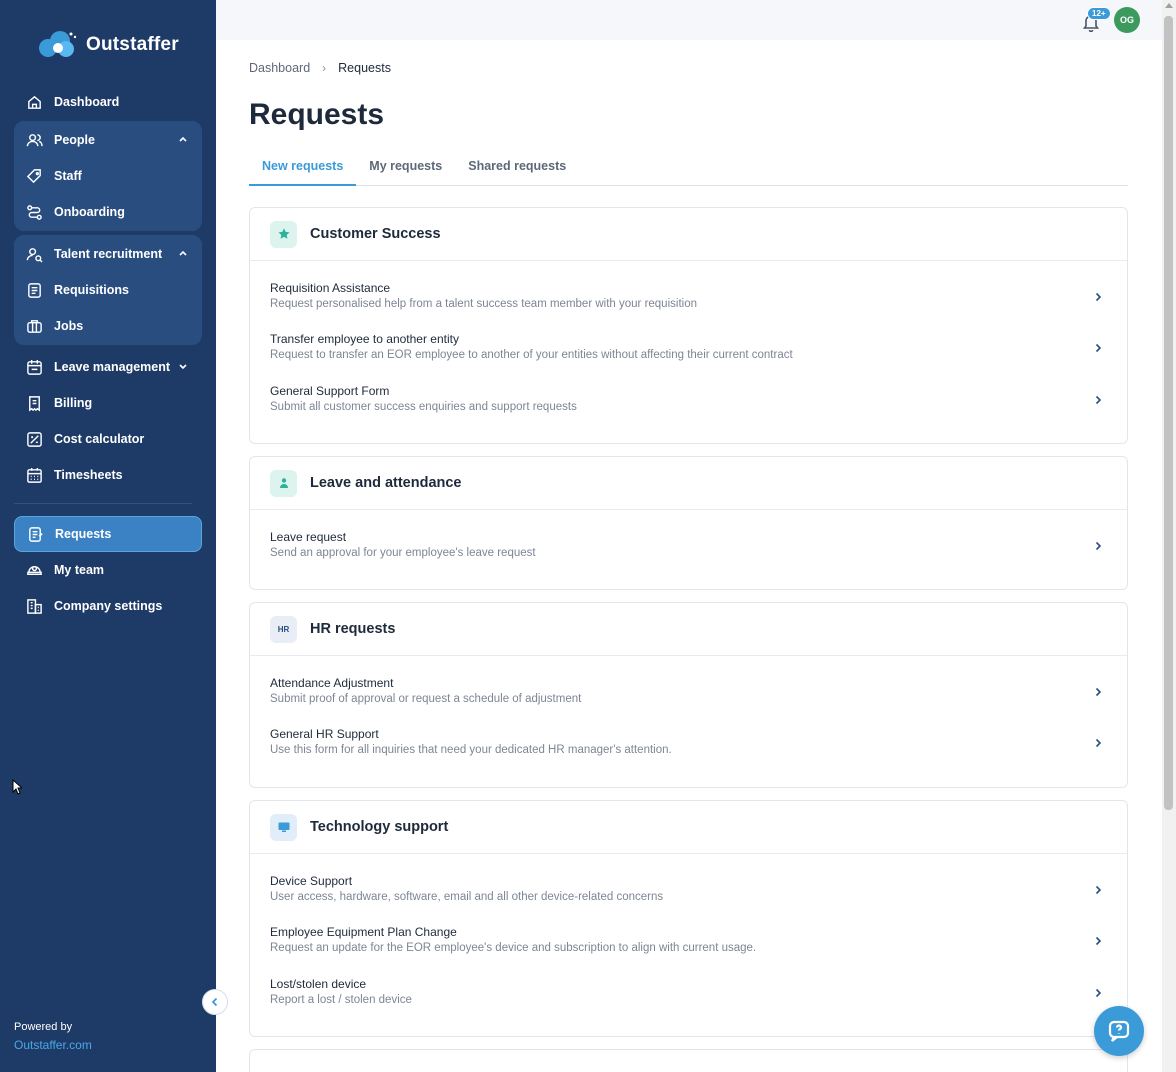  I want to click on chat-help-icon, so click(1119, 1031).